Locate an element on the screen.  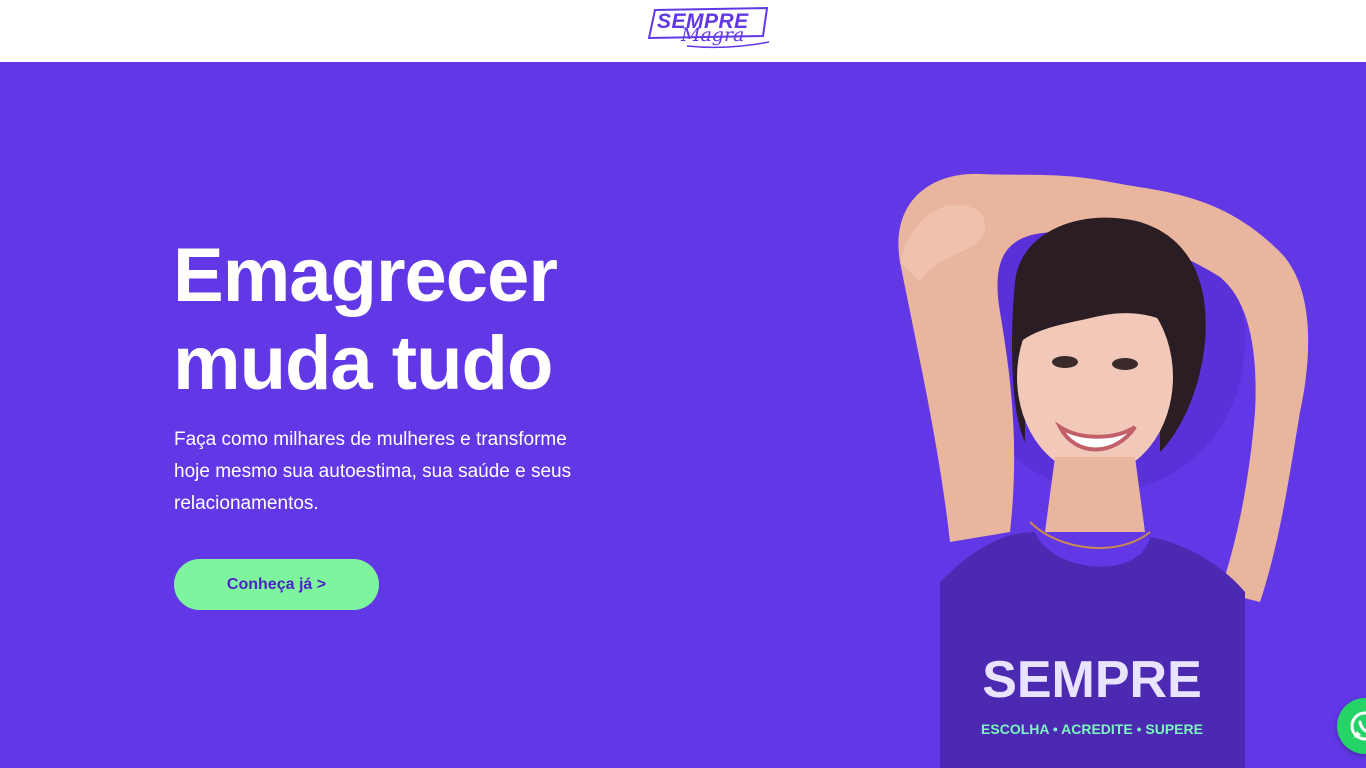
shirt-brand-text: SEMPRE is located at coordinates (1092, 680).